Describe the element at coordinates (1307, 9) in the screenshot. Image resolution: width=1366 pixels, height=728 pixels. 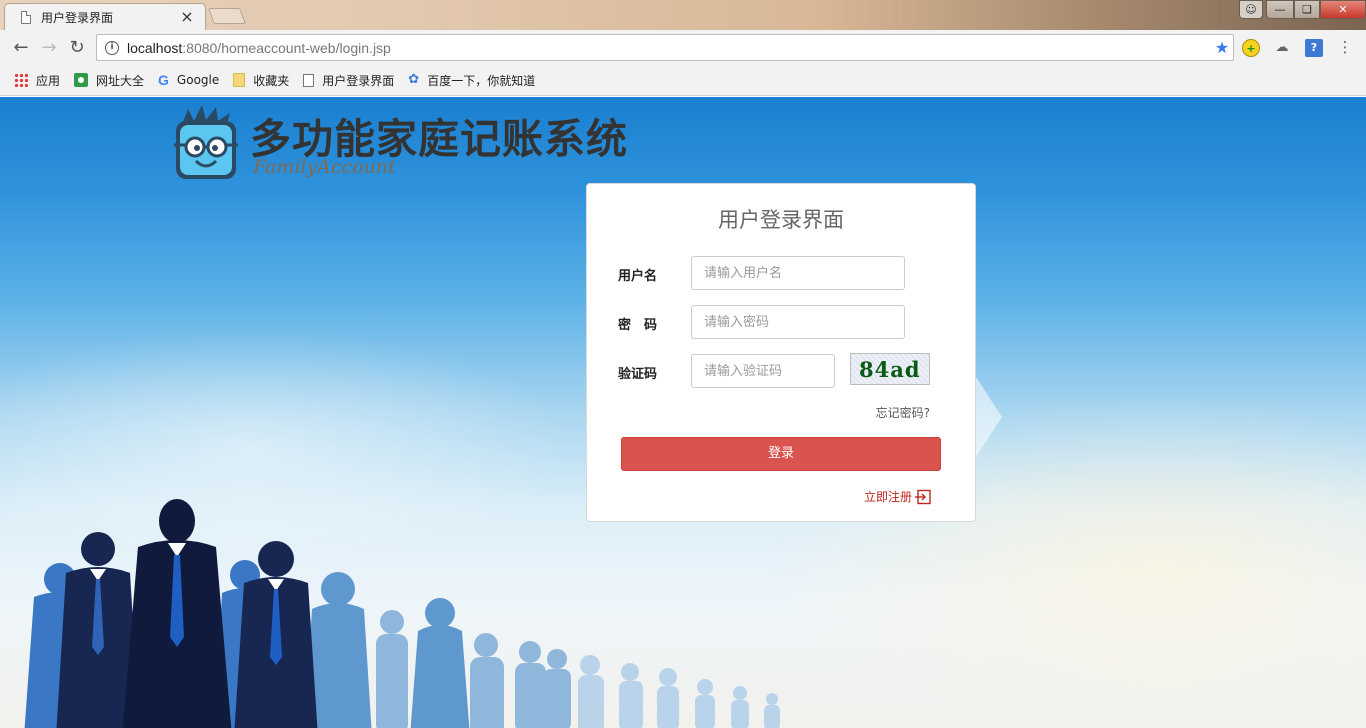
I see `restore-button: ❏` at that location.